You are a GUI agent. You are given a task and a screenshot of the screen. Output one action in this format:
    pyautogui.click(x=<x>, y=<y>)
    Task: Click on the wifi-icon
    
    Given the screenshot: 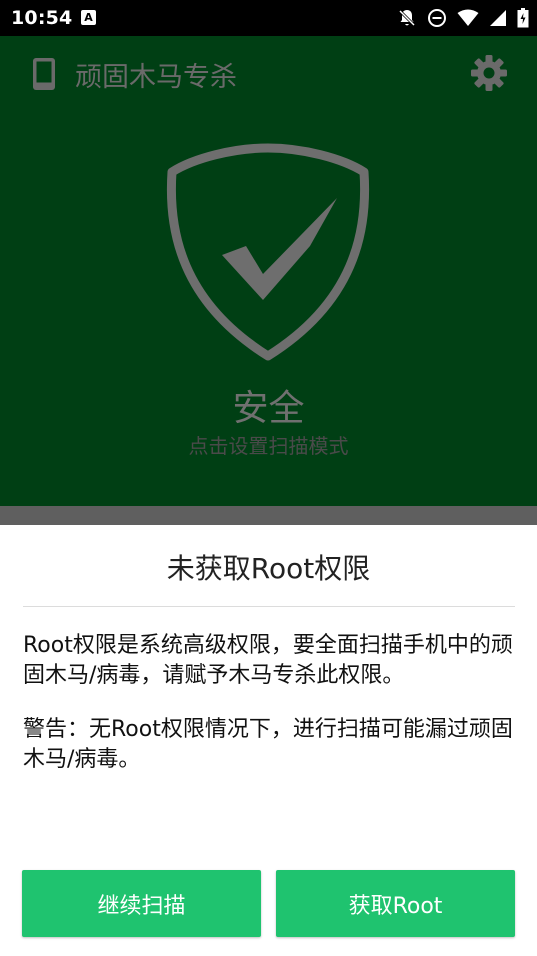 What is the action you would take?
    pyautogui.click(x=468, y=17)
    